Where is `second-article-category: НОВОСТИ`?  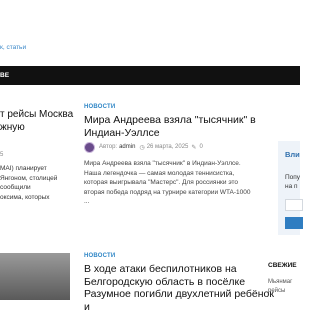
second-article-category: НОВОСТИ is located at coordinates (99, 256).